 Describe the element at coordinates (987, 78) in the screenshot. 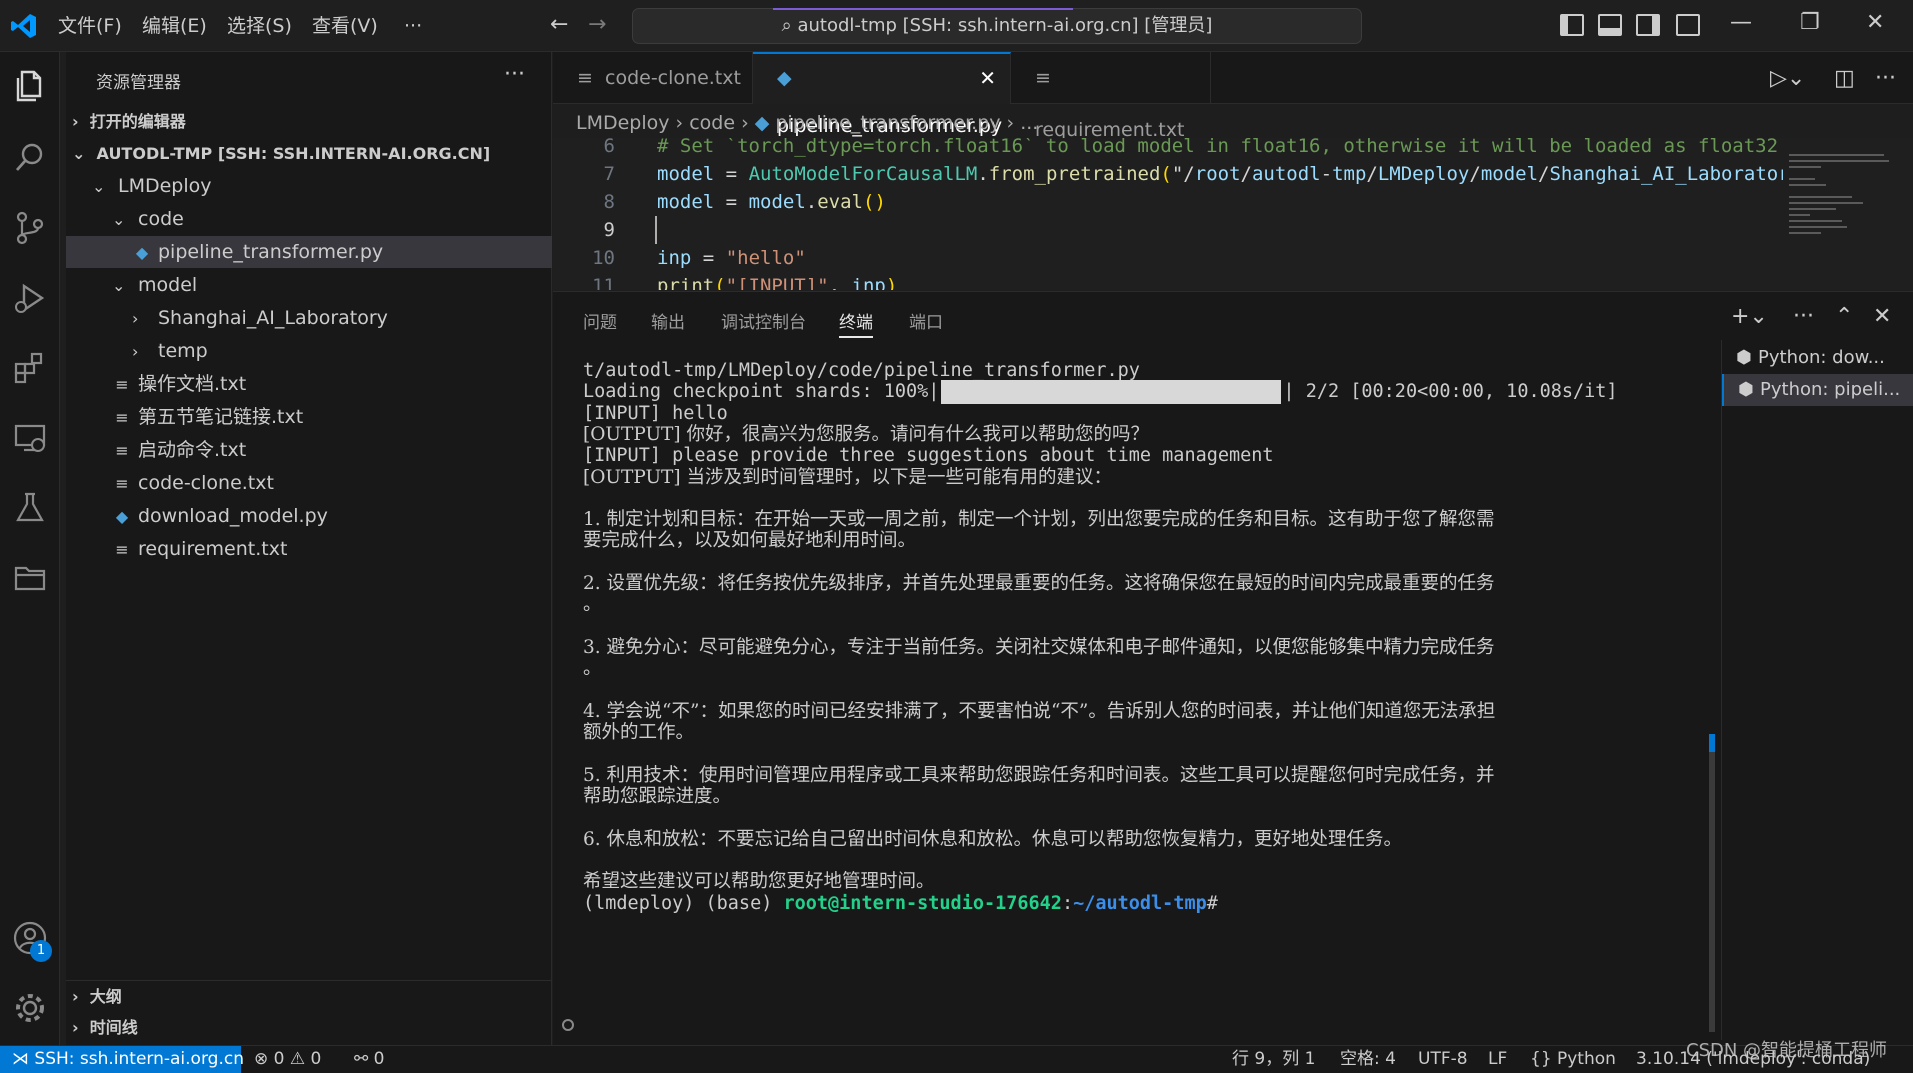

I see `close-tab-icon: ✕` at that location.